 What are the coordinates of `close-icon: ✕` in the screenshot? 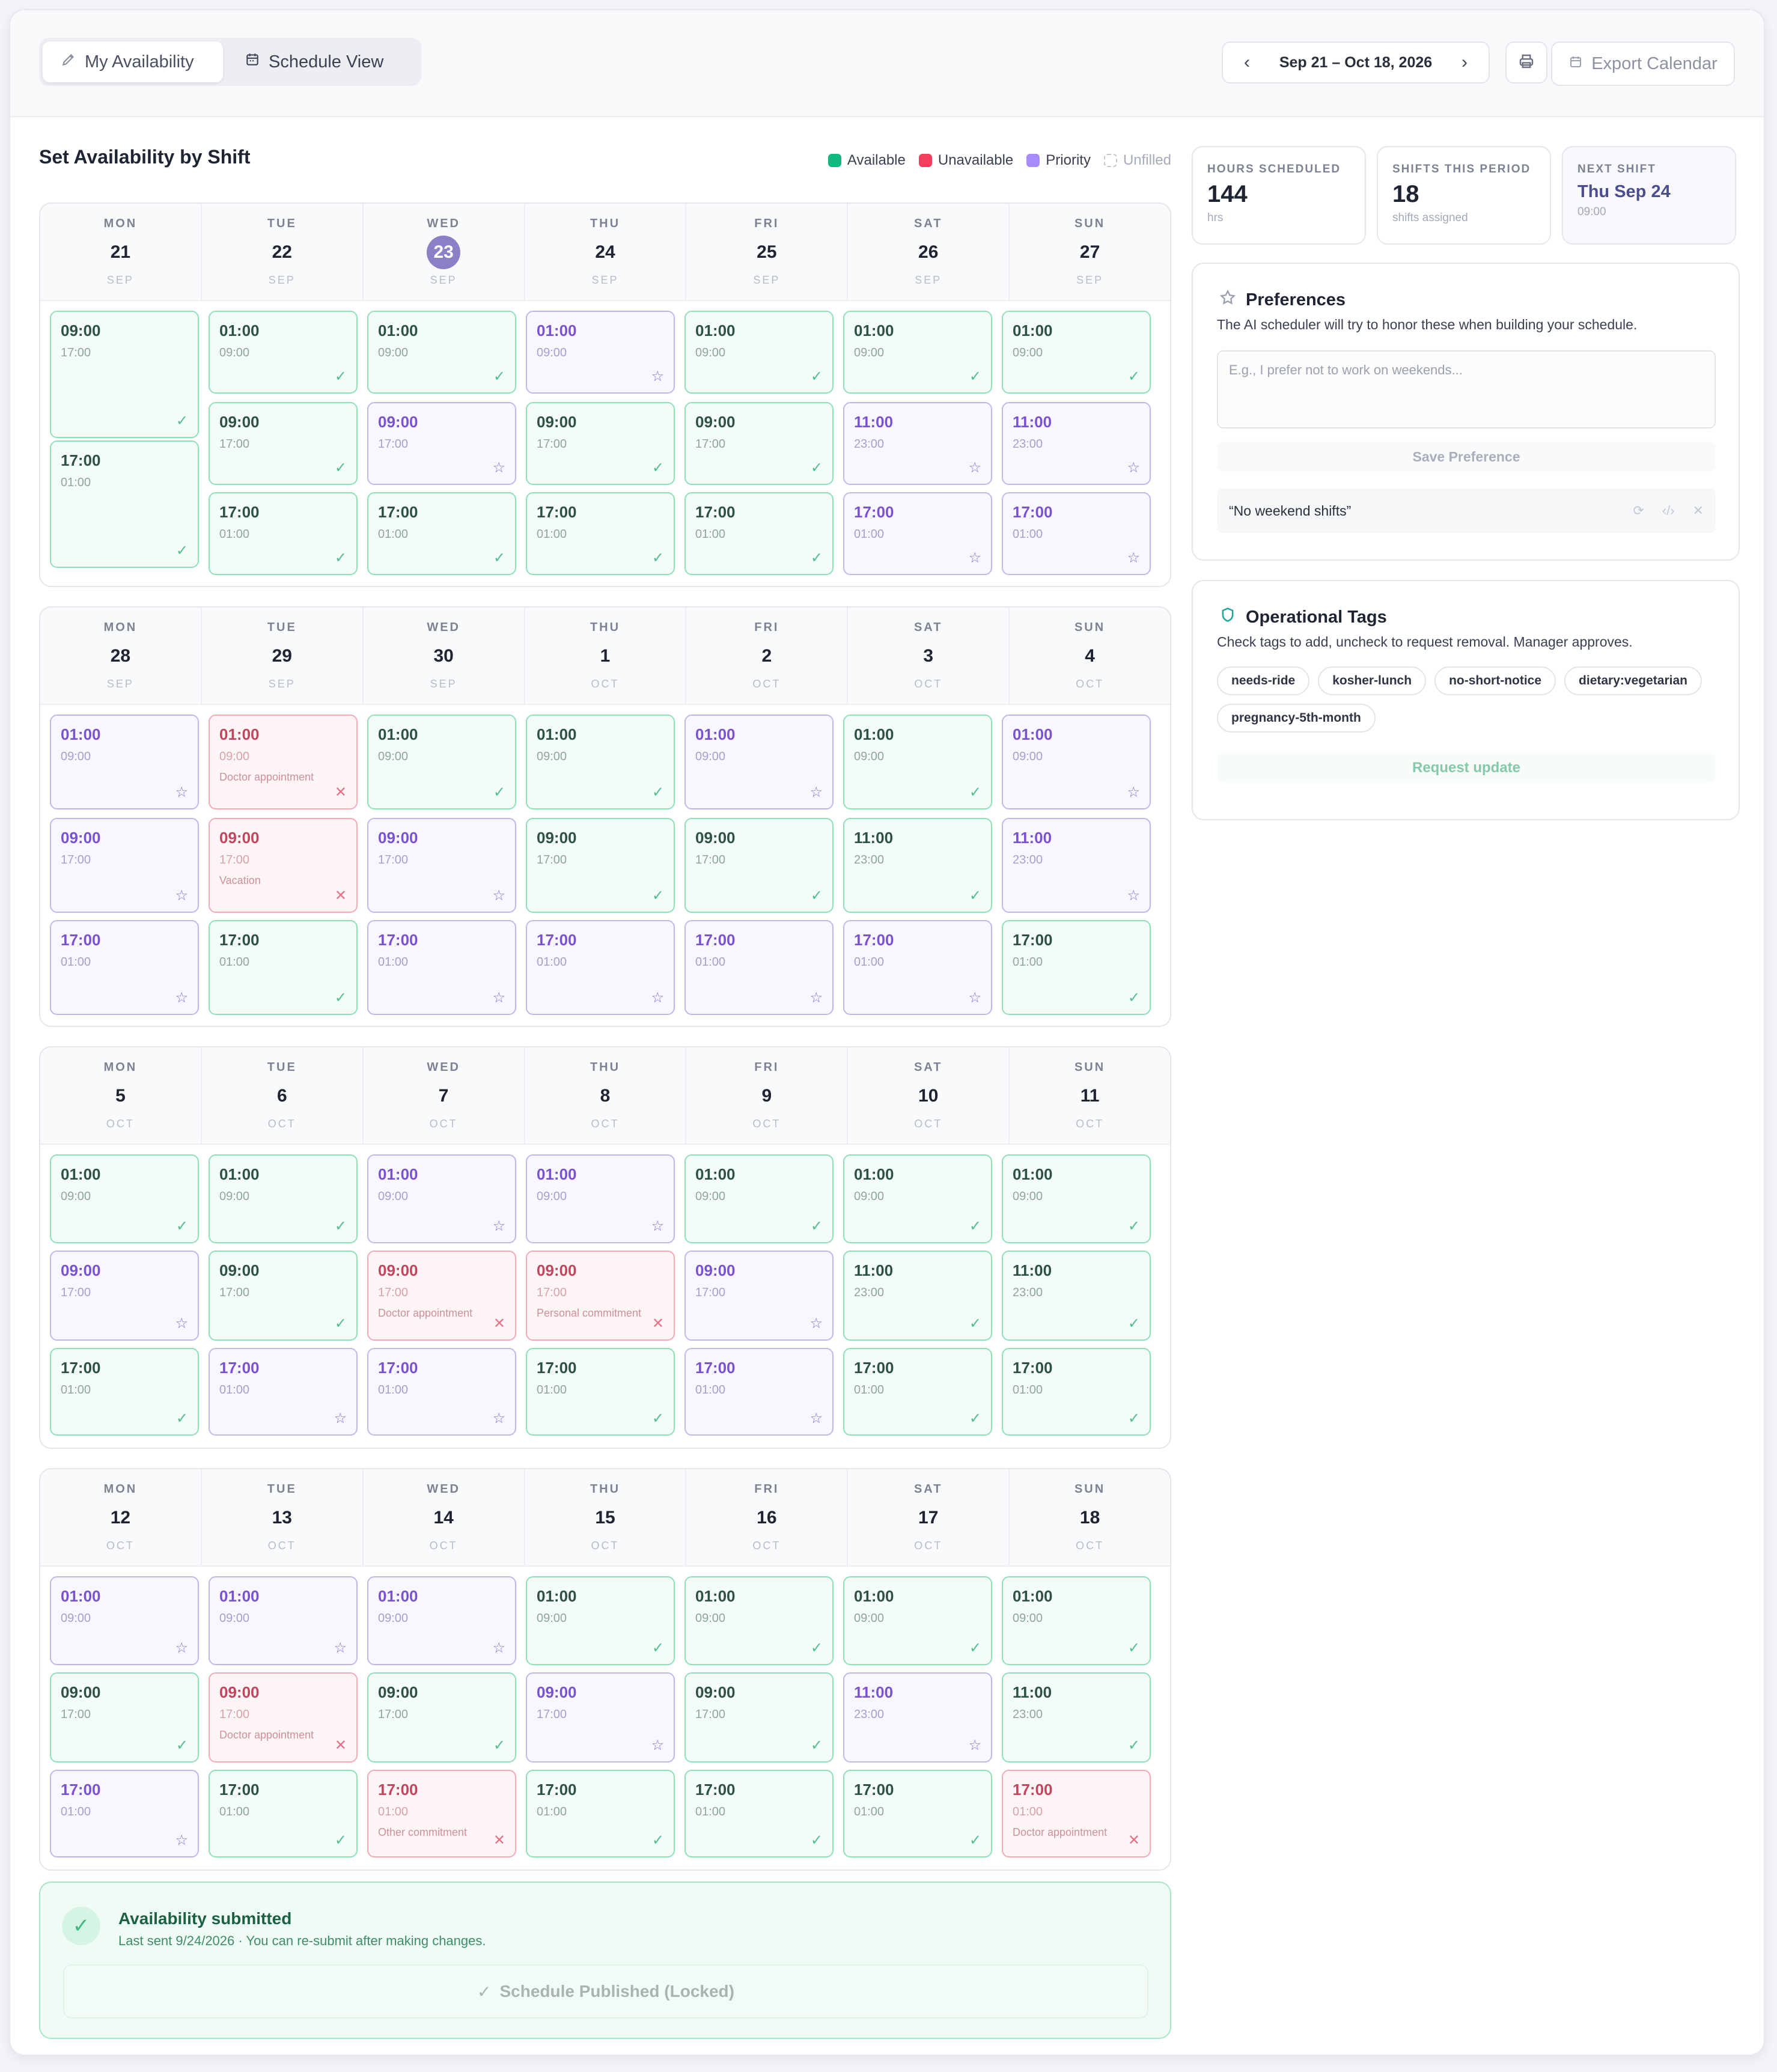 It's located at (1699, 511).